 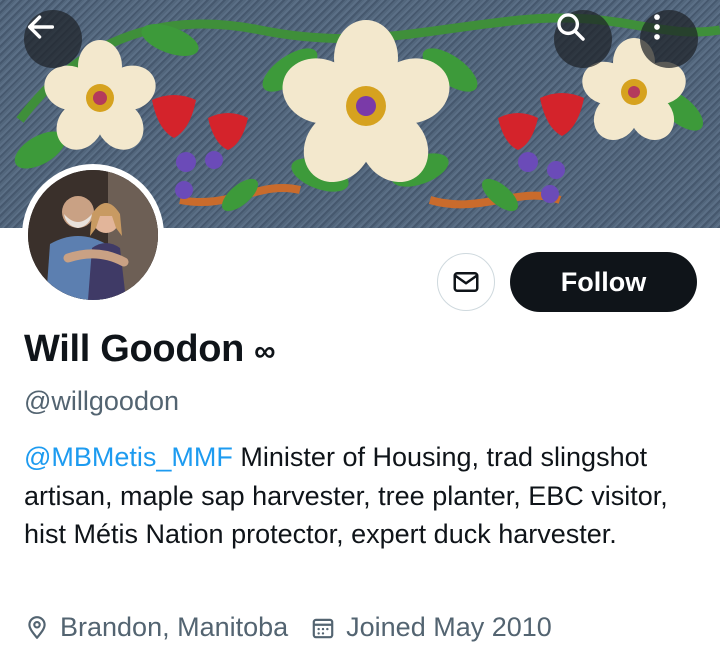 I want to click on search-button, so click(x=583, y=39).